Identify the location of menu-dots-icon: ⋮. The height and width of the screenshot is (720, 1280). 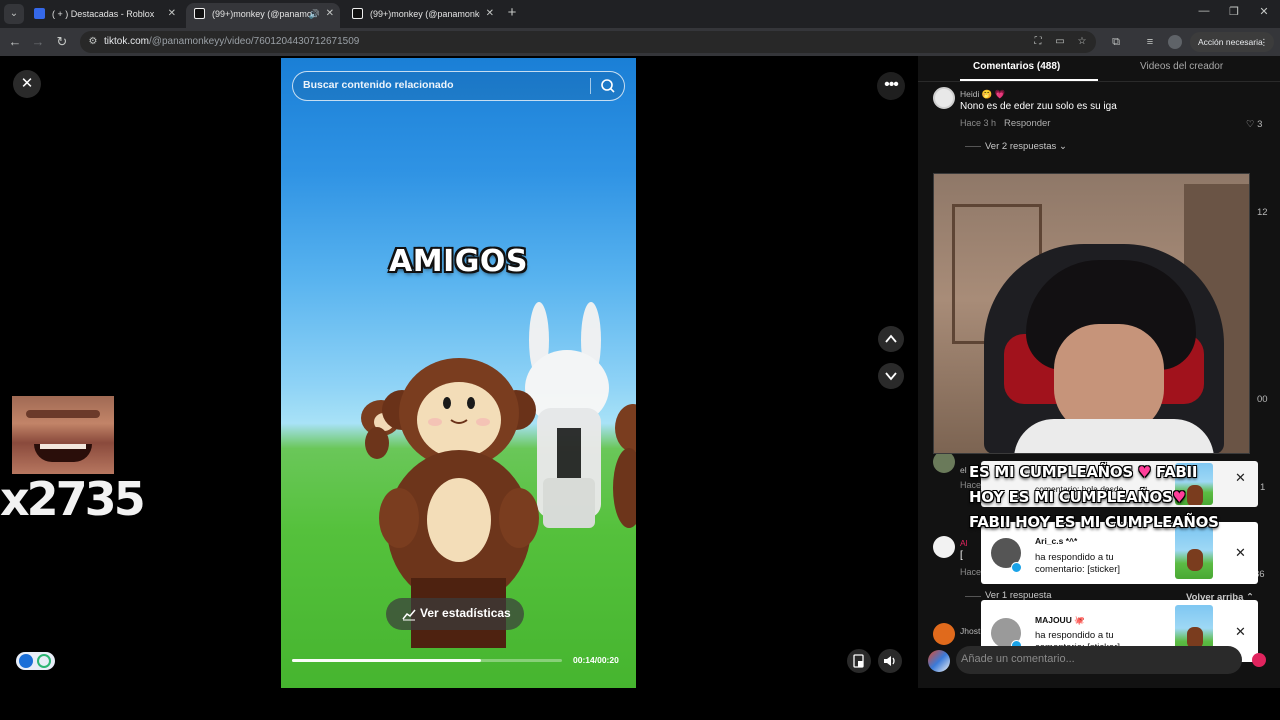
(1264, 42).